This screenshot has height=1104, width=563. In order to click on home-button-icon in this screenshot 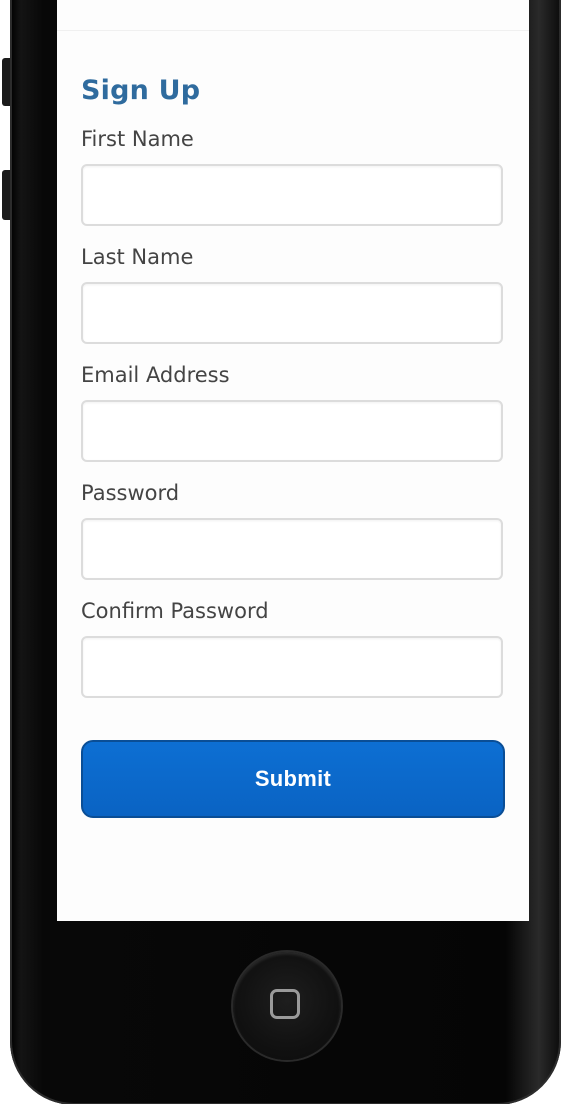, I will do `click(285, 1004)`.